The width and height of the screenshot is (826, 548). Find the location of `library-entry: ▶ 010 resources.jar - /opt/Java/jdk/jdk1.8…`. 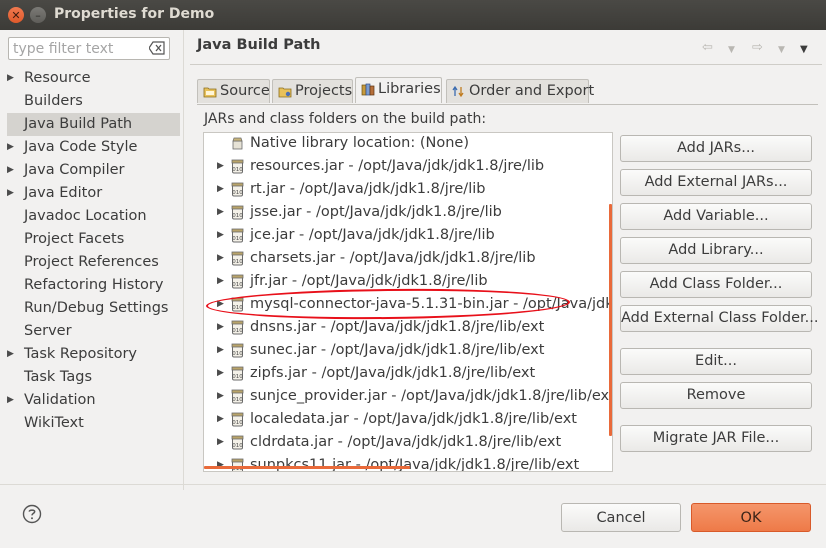

library-entry: ▶ 010 resources.jar - /opt/Java/jdk/jdk1.8… is located at coordinates (408, 166).